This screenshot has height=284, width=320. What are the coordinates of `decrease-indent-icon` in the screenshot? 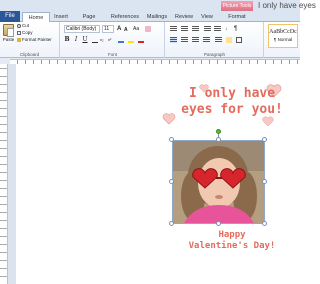 It's located at (207, 29).